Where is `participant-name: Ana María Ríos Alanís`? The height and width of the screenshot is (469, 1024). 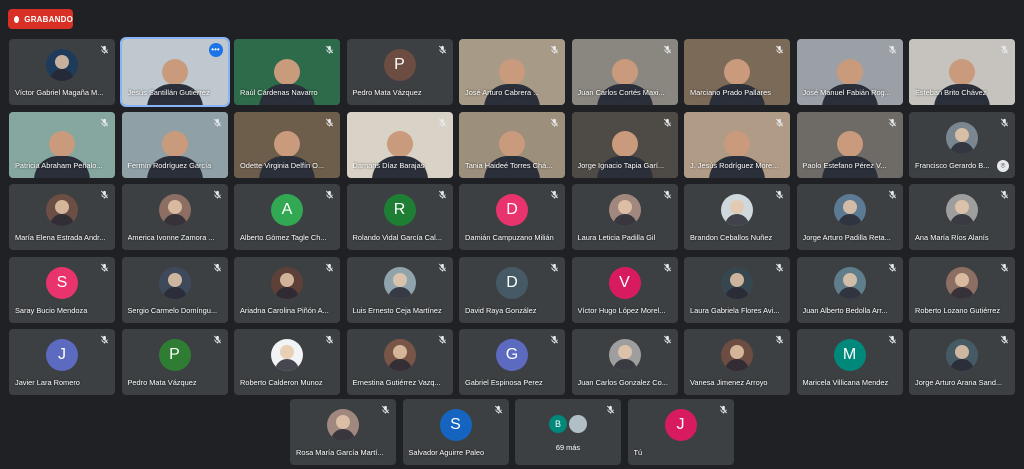
participant-name: Ana María Ríos Alanís is located at coordinates (952, 237).